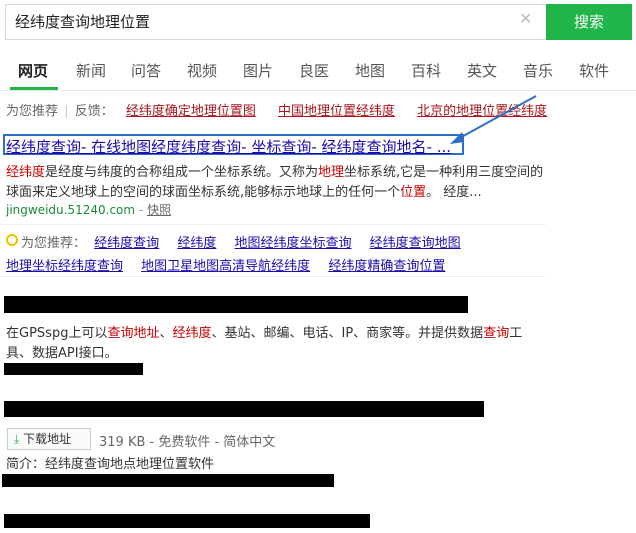 This screenshot has width=636, height=533. Describe the element at coordinates (482, 70) in the screenshot. I see `tab-english: 英文` at that location.